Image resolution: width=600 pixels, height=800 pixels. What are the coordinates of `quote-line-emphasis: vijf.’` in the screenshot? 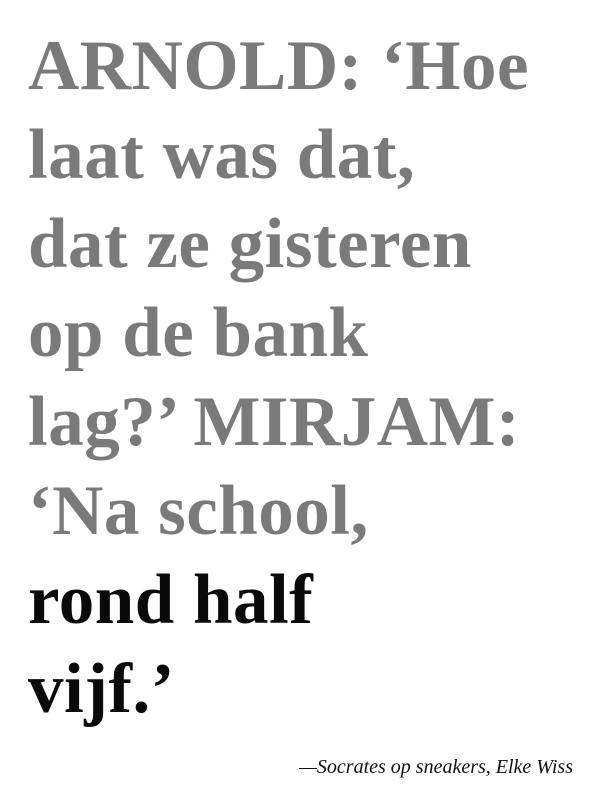 It's located at (101, 689).